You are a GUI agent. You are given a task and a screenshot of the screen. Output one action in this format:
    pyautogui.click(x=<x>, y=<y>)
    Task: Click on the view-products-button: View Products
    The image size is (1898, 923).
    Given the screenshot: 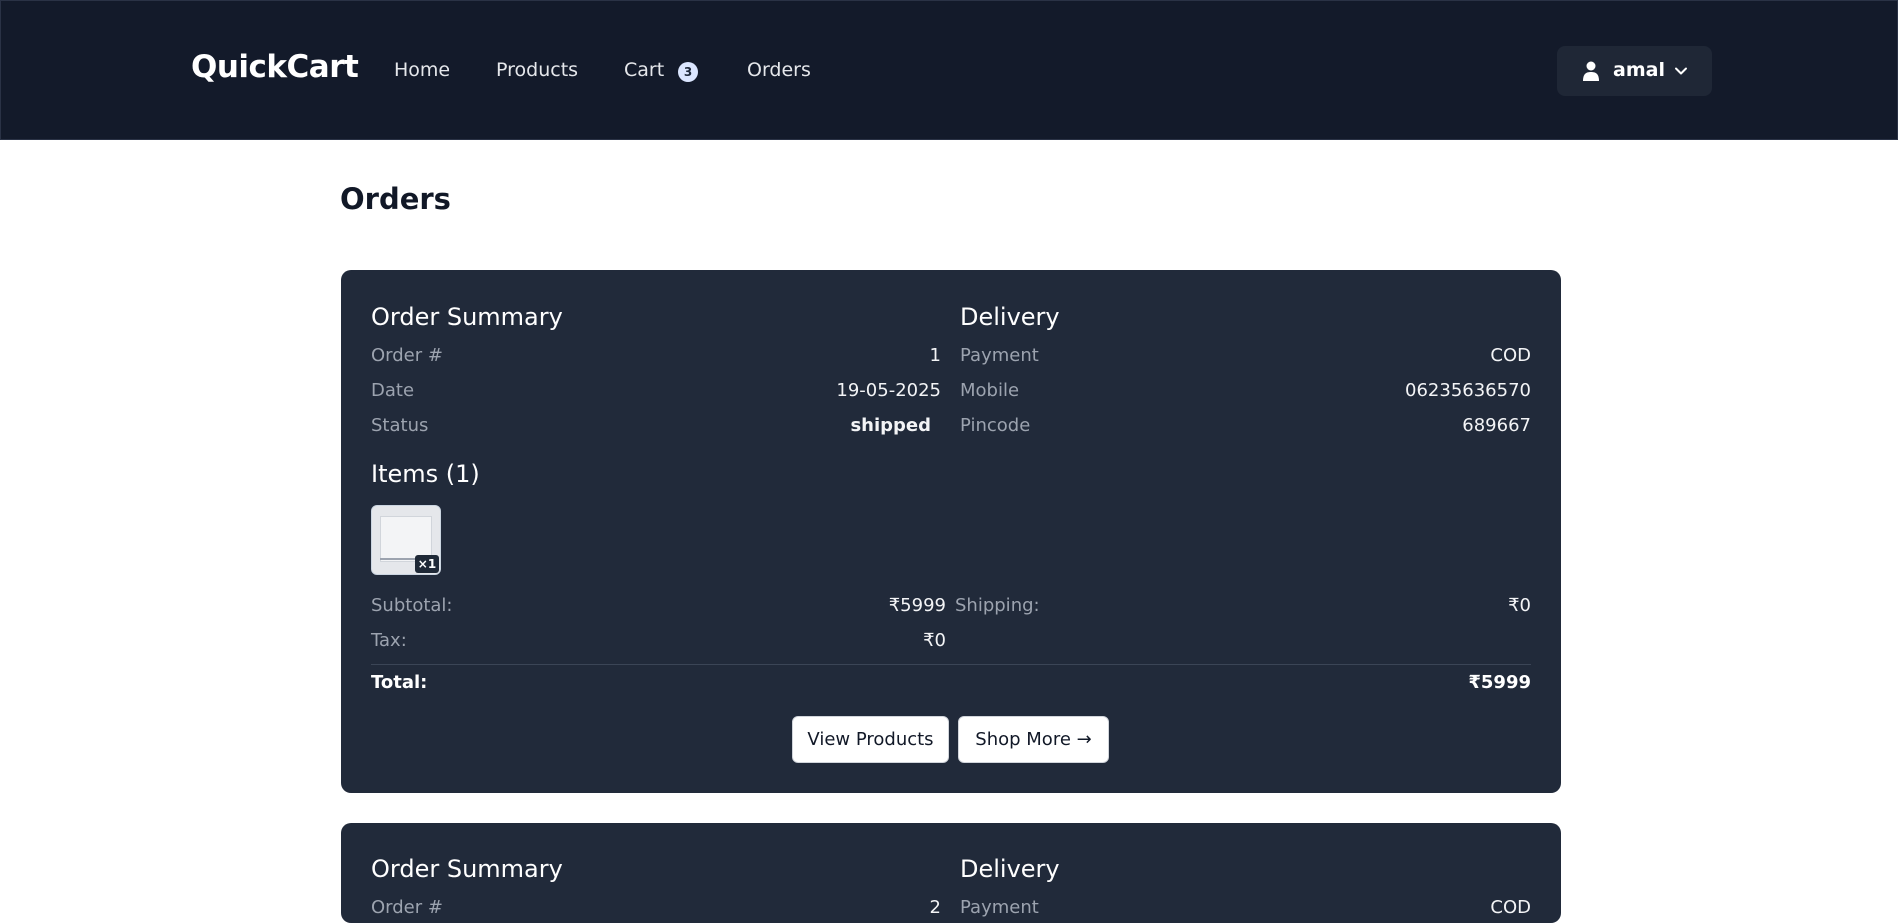 What is the action you would take?
    pyautogui.click(x=870, y=739)
    